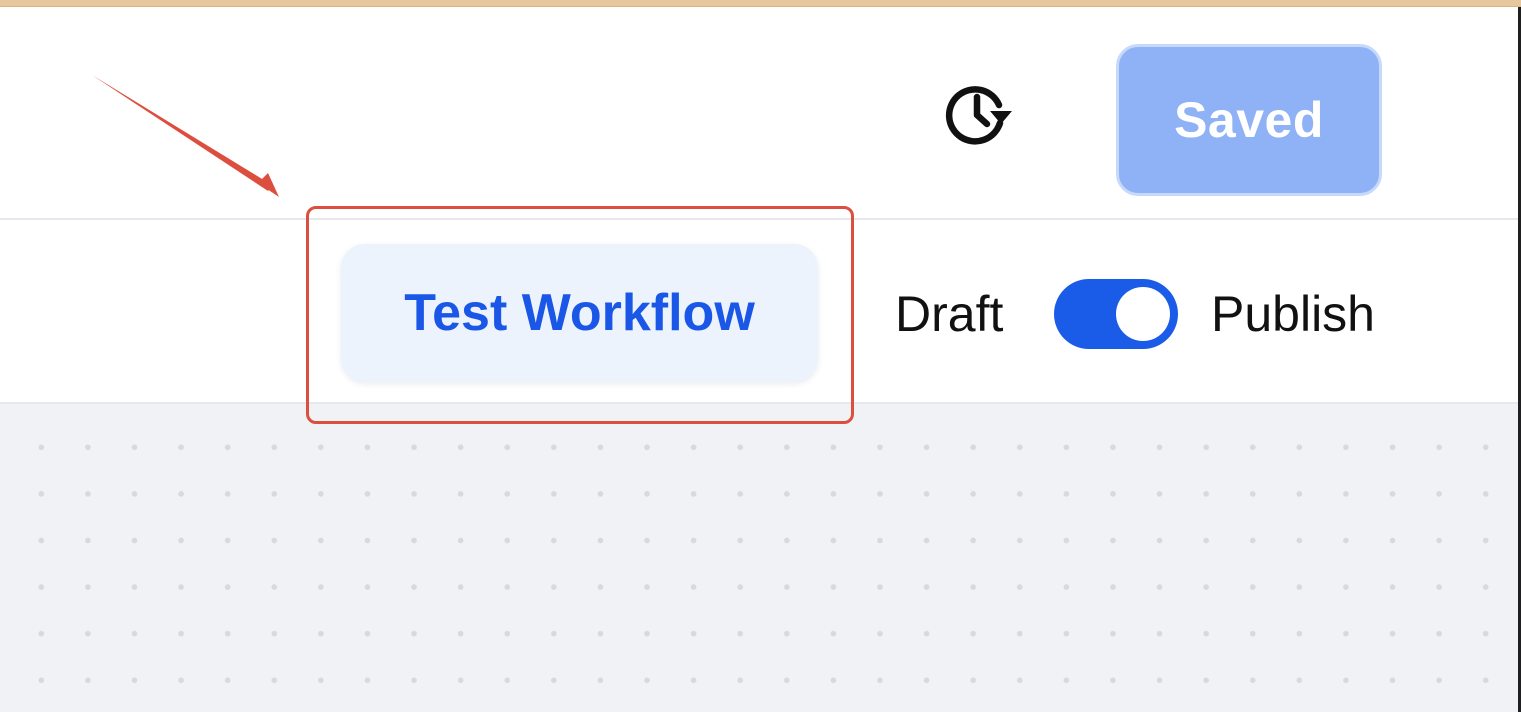 The image size is (1521, 712). What do you see at coordinates (1249, 120) in the screenshot?
I see `saved-button: Saved` at bounding box center [1249, 120].